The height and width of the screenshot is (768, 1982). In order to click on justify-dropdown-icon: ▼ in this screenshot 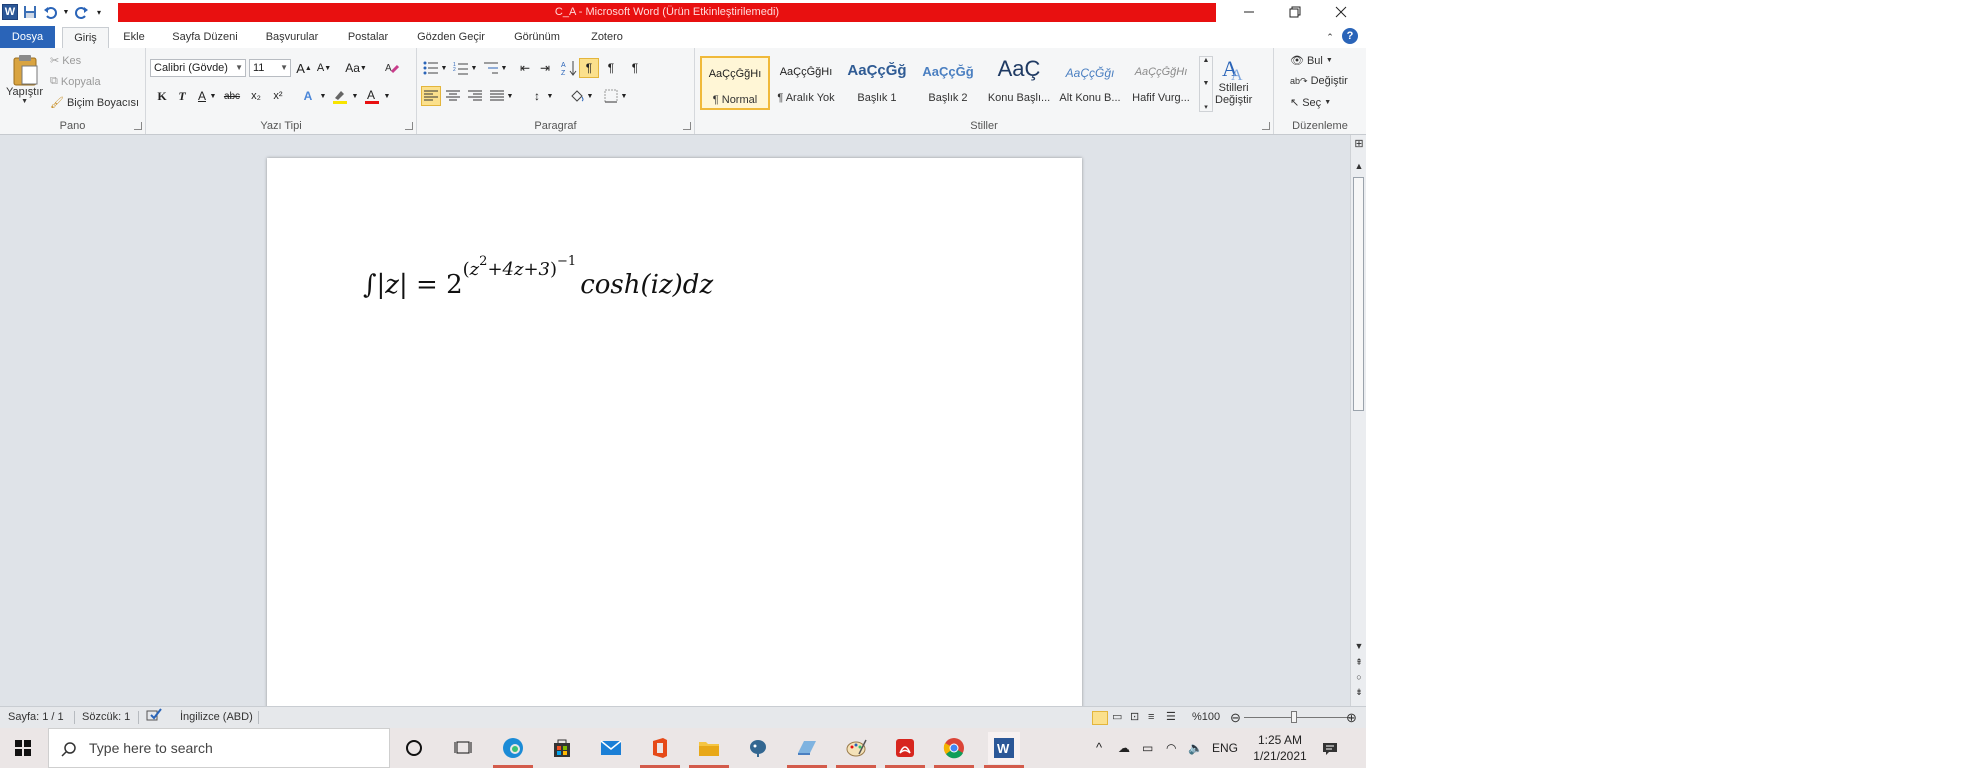, I will do `click(510, 96)`.